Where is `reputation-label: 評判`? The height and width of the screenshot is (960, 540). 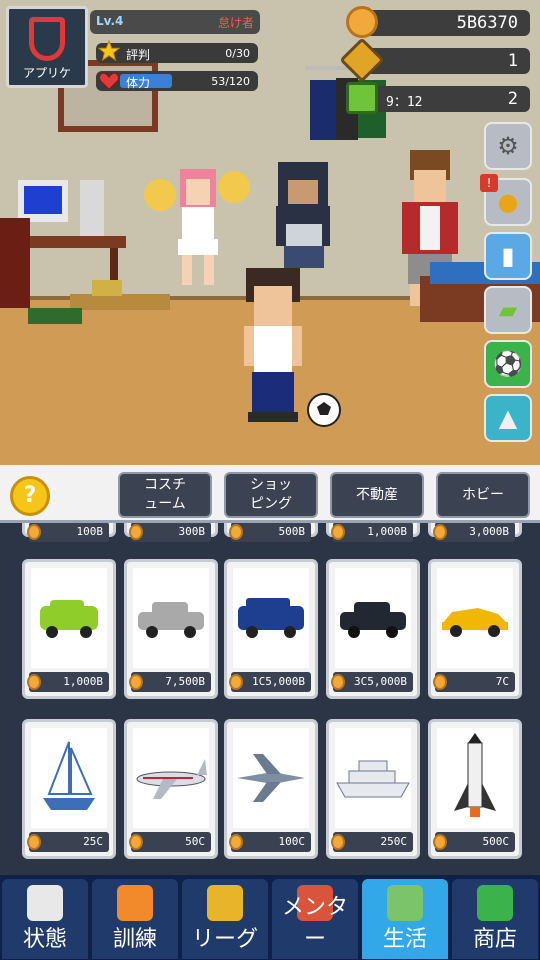 reputation-label: 評判 is located at coordinates (138, 55).